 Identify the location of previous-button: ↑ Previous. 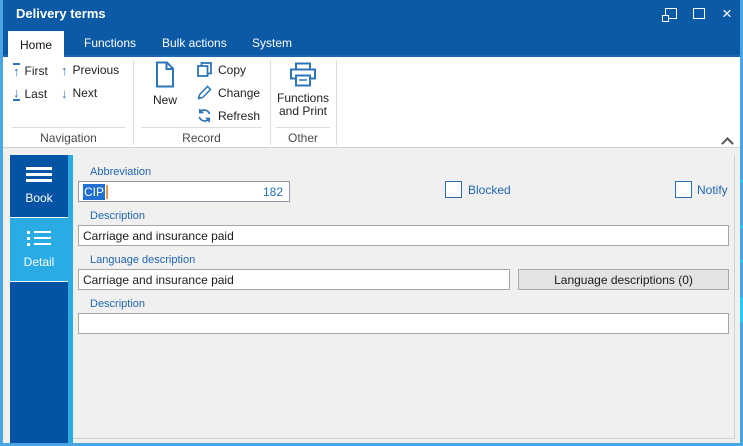
(90, 70).